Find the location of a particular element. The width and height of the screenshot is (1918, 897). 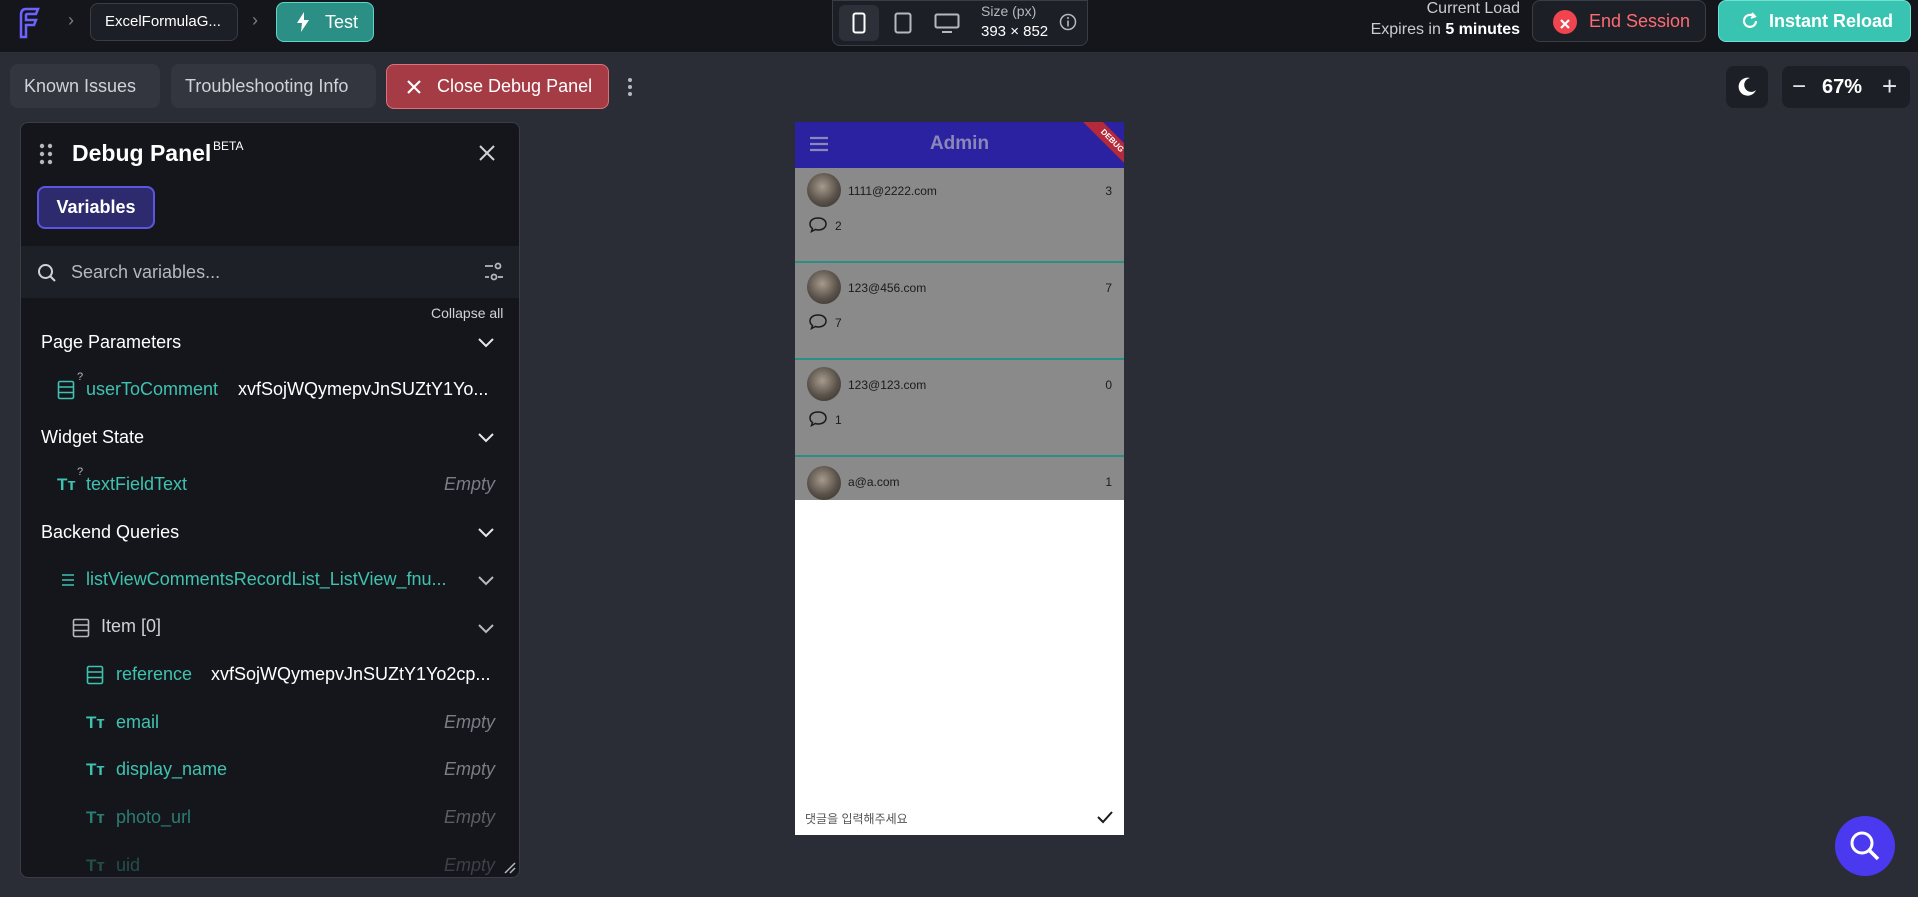

item-0-row: Item [0] is located at coordinates (131, 626).